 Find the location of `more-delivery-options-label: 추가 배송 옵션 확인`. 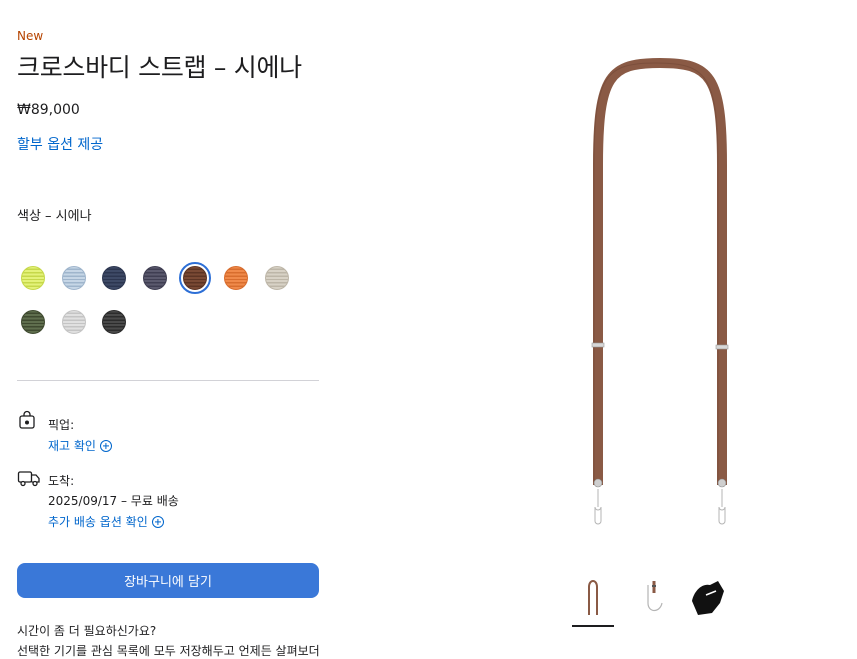

more-delivery-options-label: 추가 배송 옵션 확인 is located at coordinates (98, 522).